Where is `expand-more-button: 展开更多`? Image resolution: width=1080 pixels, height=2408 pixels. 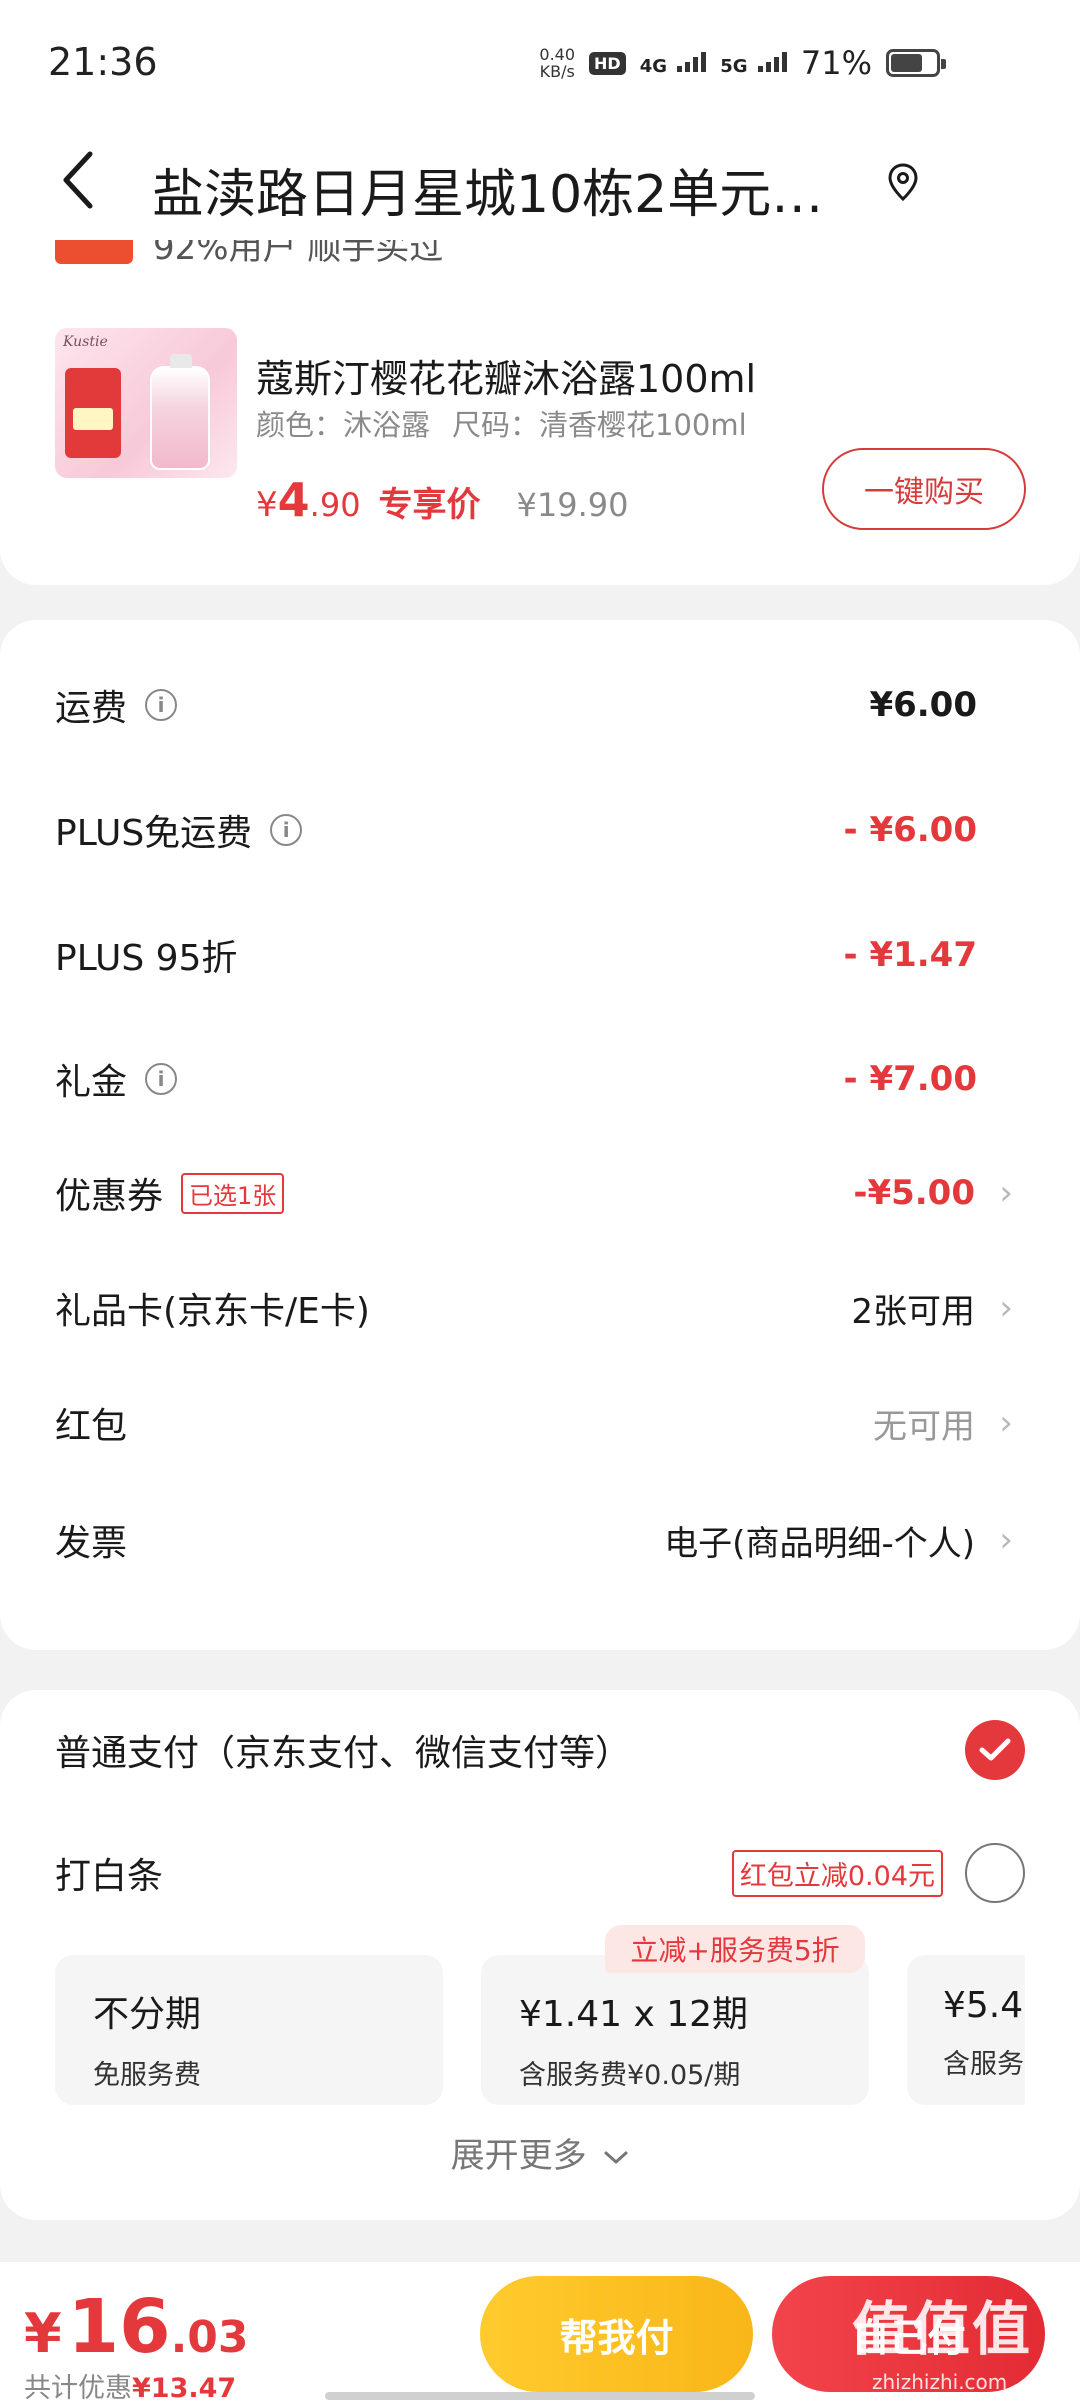 expand-more-button: 展开更多 is located at coordinates (540, 2152).